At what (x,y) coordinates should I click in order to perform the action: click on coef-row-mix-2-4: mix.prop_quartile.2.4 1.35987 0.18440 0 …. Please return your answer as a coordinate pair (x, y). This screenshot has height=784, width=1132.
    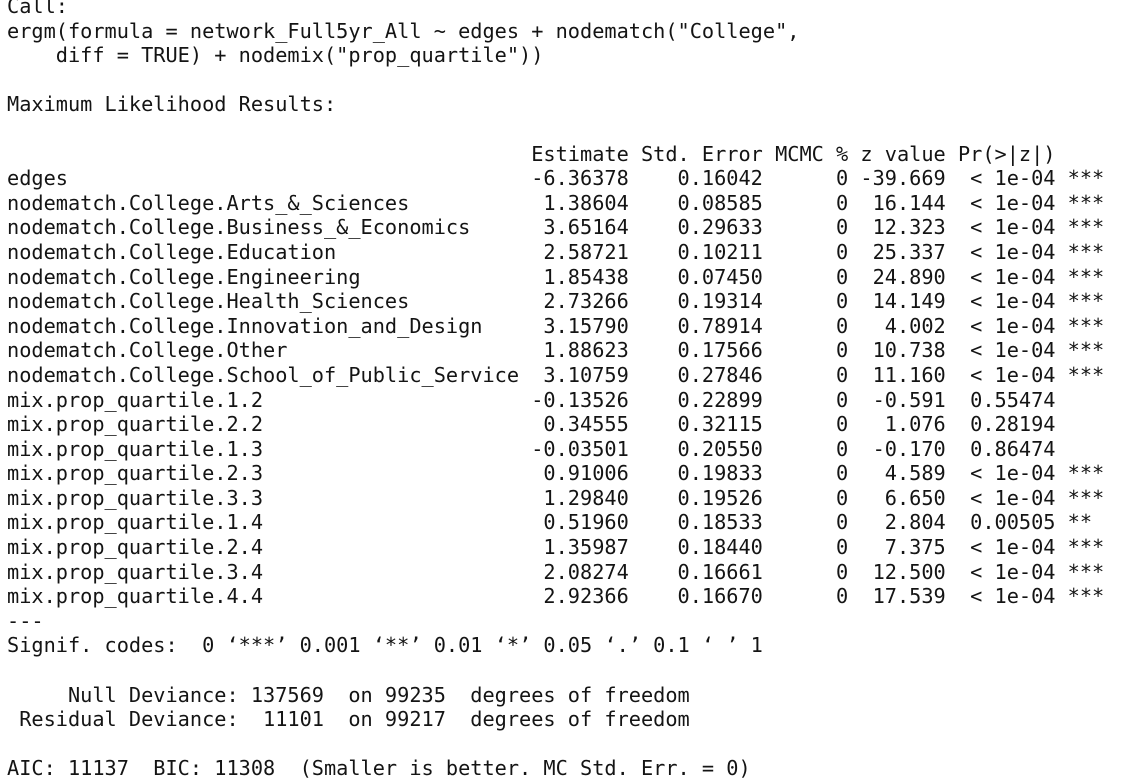
    Looking at the image, I should click on (556, 547).